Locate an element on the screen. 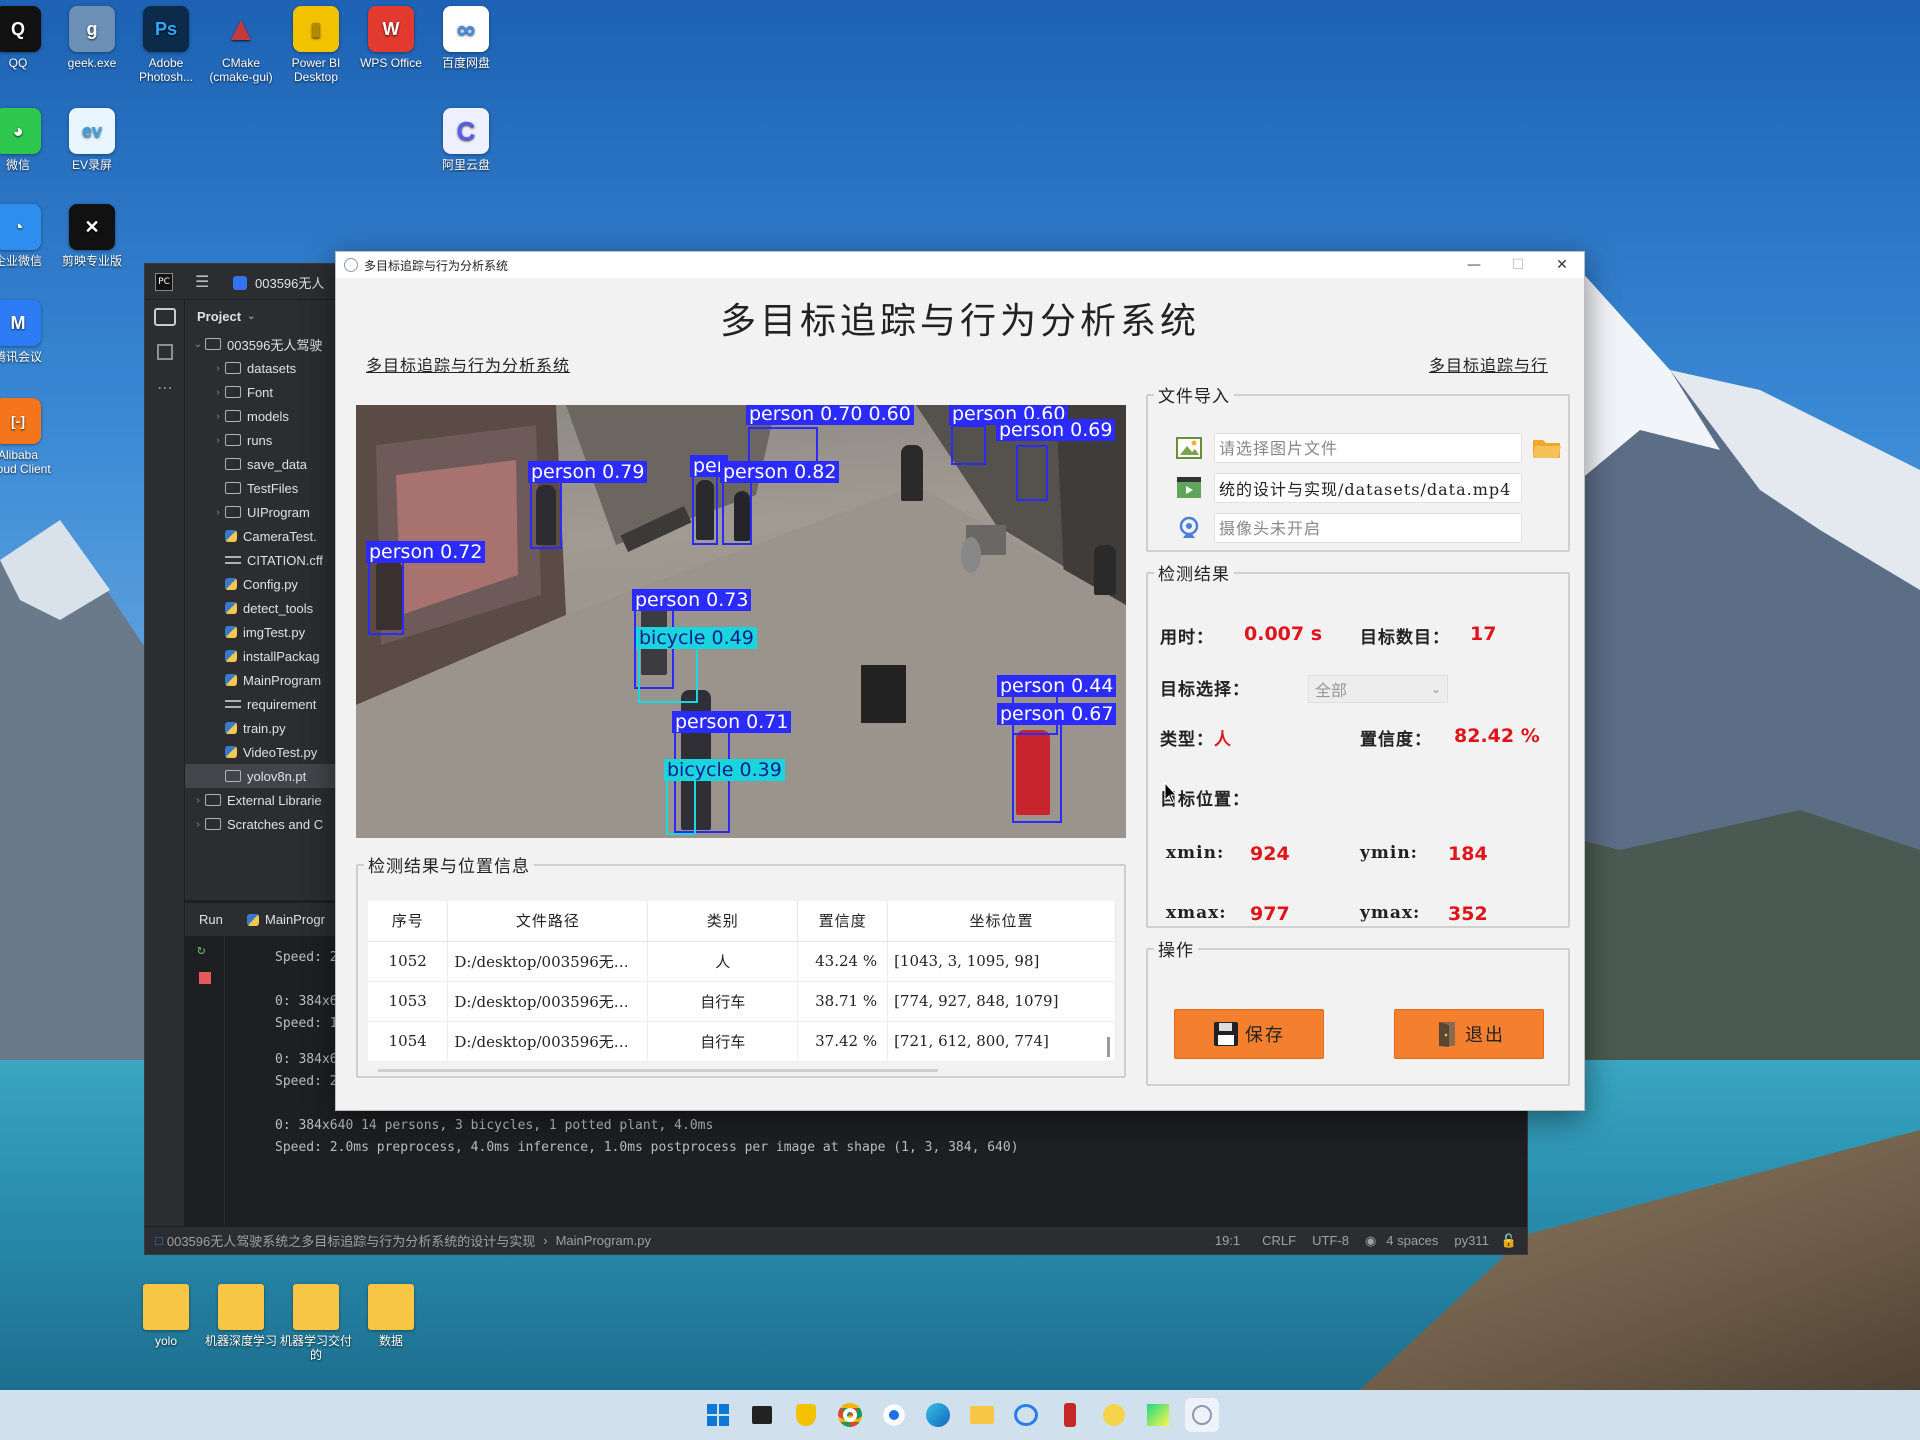 The height and width of the screenshot is (1440, 1920). desktop-icon-aliyun-drive: C 阿里云盘 is located at coordinates (466, 140).